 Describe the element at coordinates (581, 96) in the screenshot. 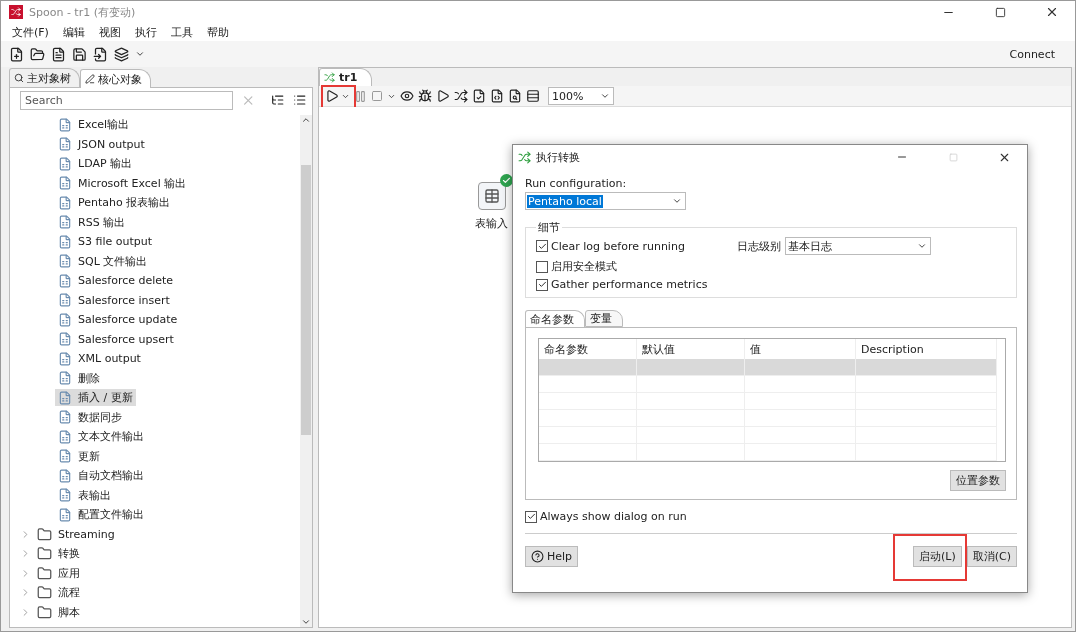

I see `zoom-select: 100%` at that location.